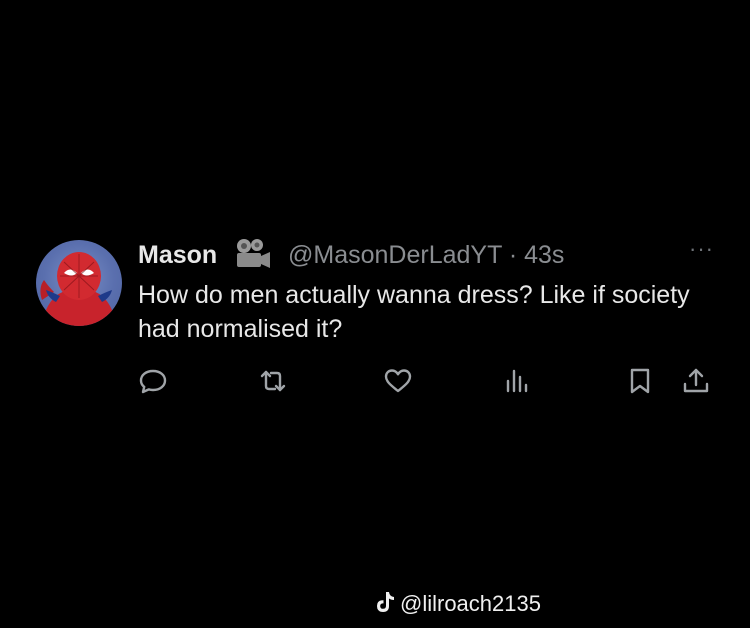 Image resolution: width=750 pixels, height=628 pixels. Describe the element at coordinates (640, 381) in the screenshot. I see `bookmark-icon` at that location.